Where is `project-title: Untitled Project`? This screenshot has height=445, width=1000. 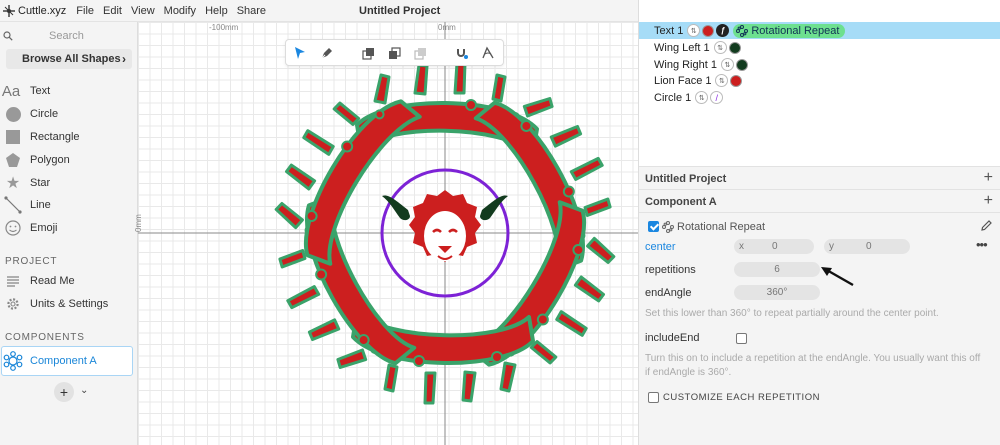
project-title: Untitled Project is located at coordinates (399, 11).